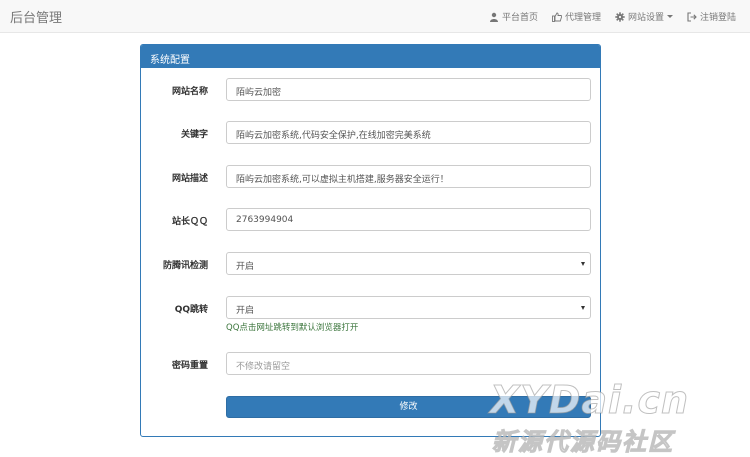 Image resolution: width=750 pixels, height=457 pixels. I want to click on password-reset-label: 密码重置, so click(189, 366).